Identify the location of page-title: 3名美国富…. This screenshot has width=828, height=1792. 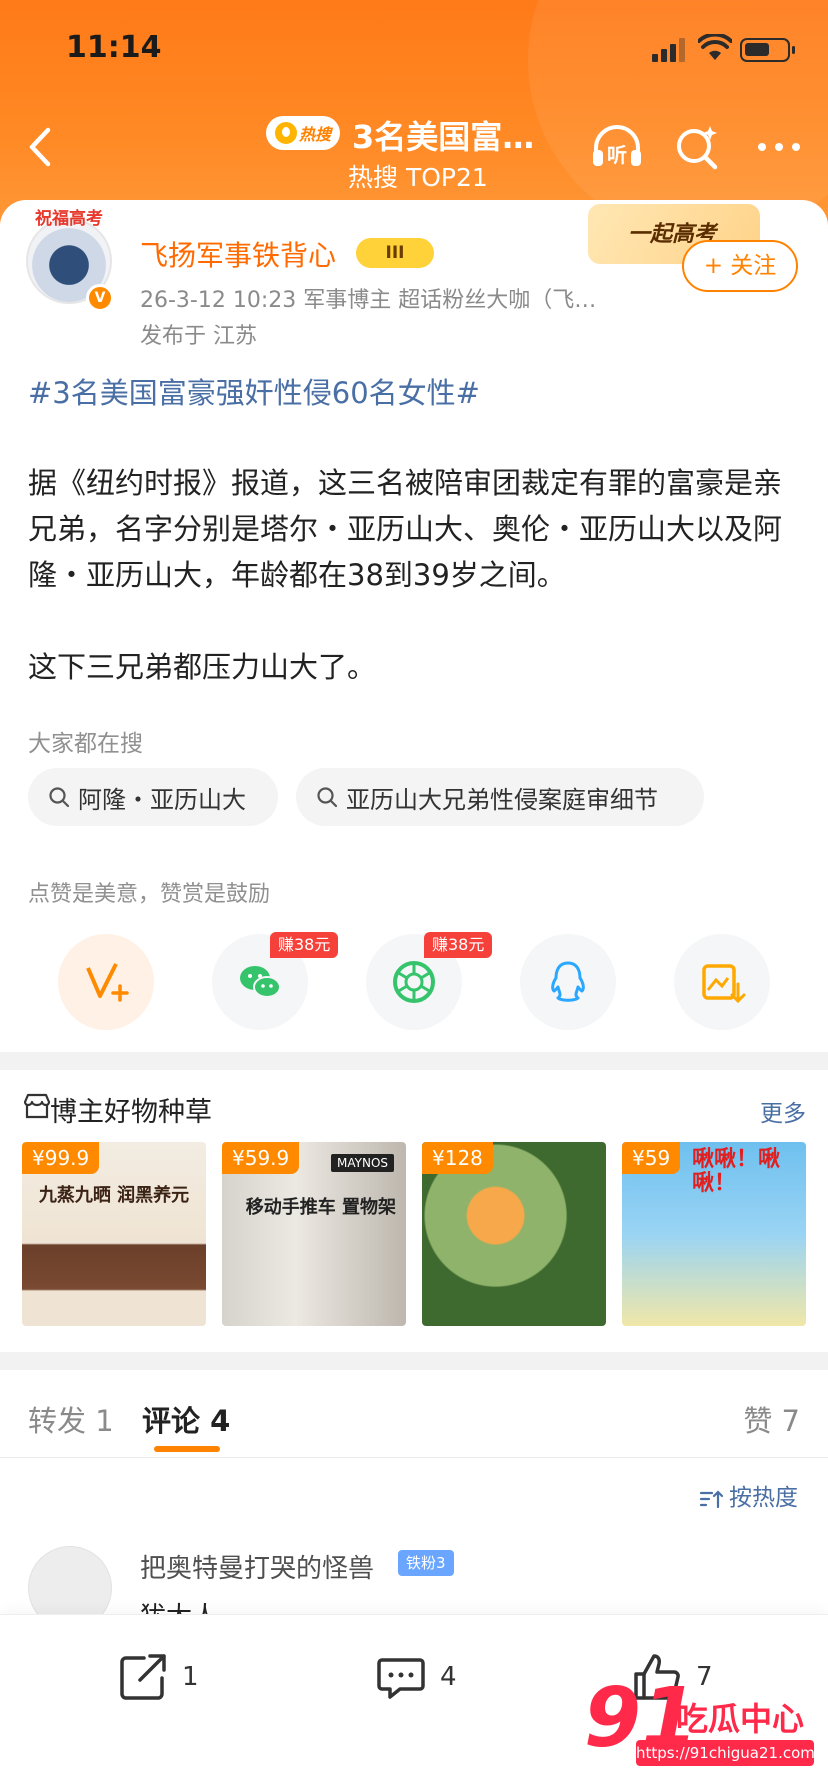
(443, 137).